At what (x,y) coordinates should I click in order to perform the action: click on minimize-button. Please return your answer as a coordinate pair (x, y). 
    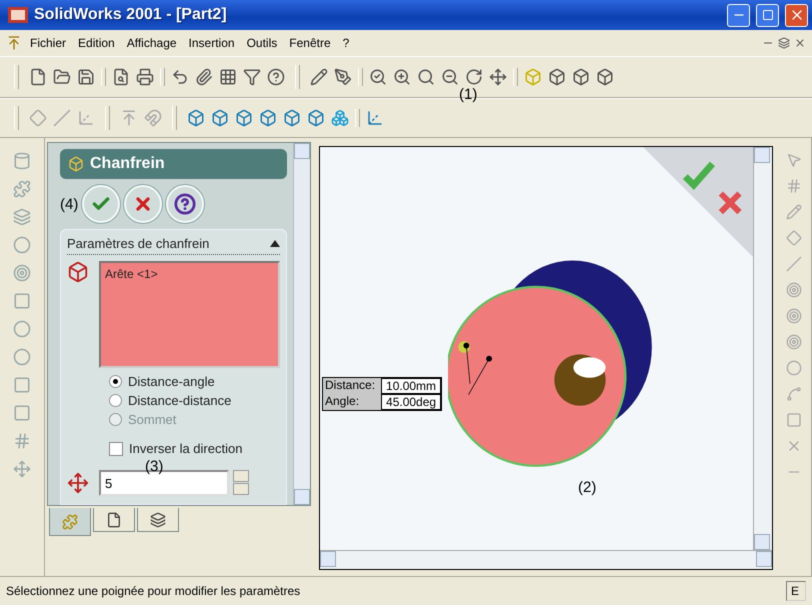
    Looking at the image, I should click on (738, 15).